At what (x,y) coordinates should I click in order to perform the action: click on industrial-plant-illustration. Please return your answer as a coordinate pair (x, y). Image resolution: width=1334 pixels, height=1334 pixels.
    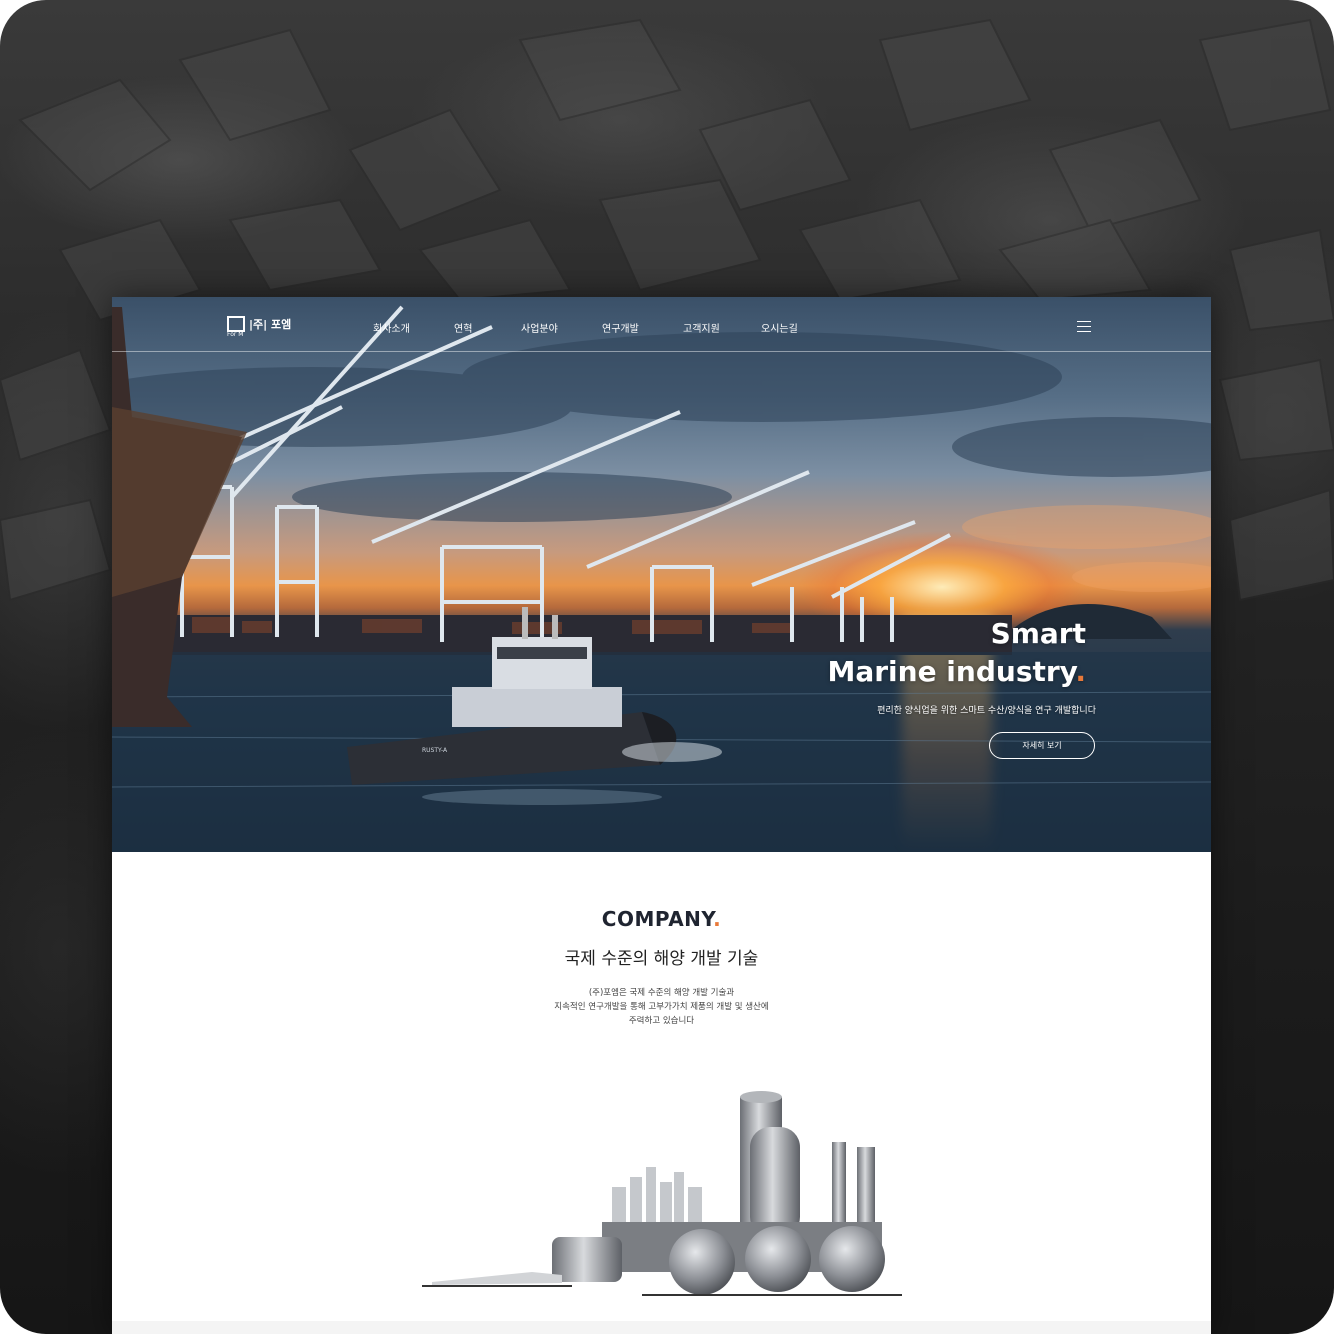
    Looking at the image, I should click on (662, 1193).